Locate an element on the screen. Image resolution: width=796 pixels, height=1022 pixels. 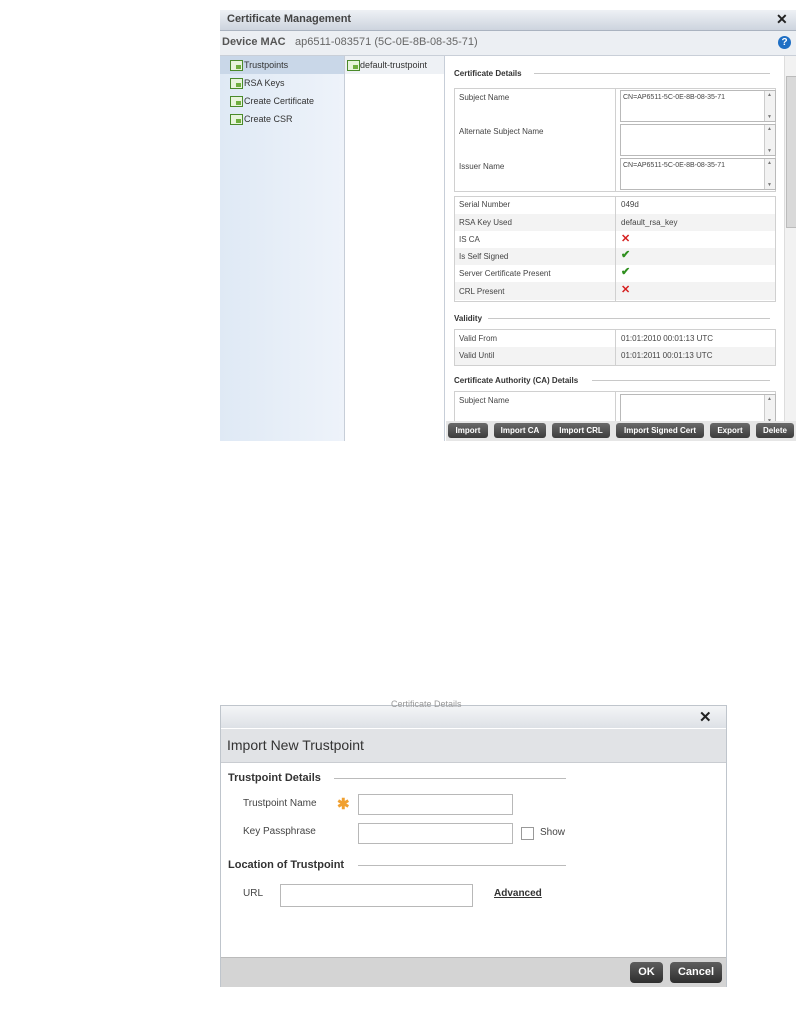
ok-button: OK is located at coordinates (646, 972).